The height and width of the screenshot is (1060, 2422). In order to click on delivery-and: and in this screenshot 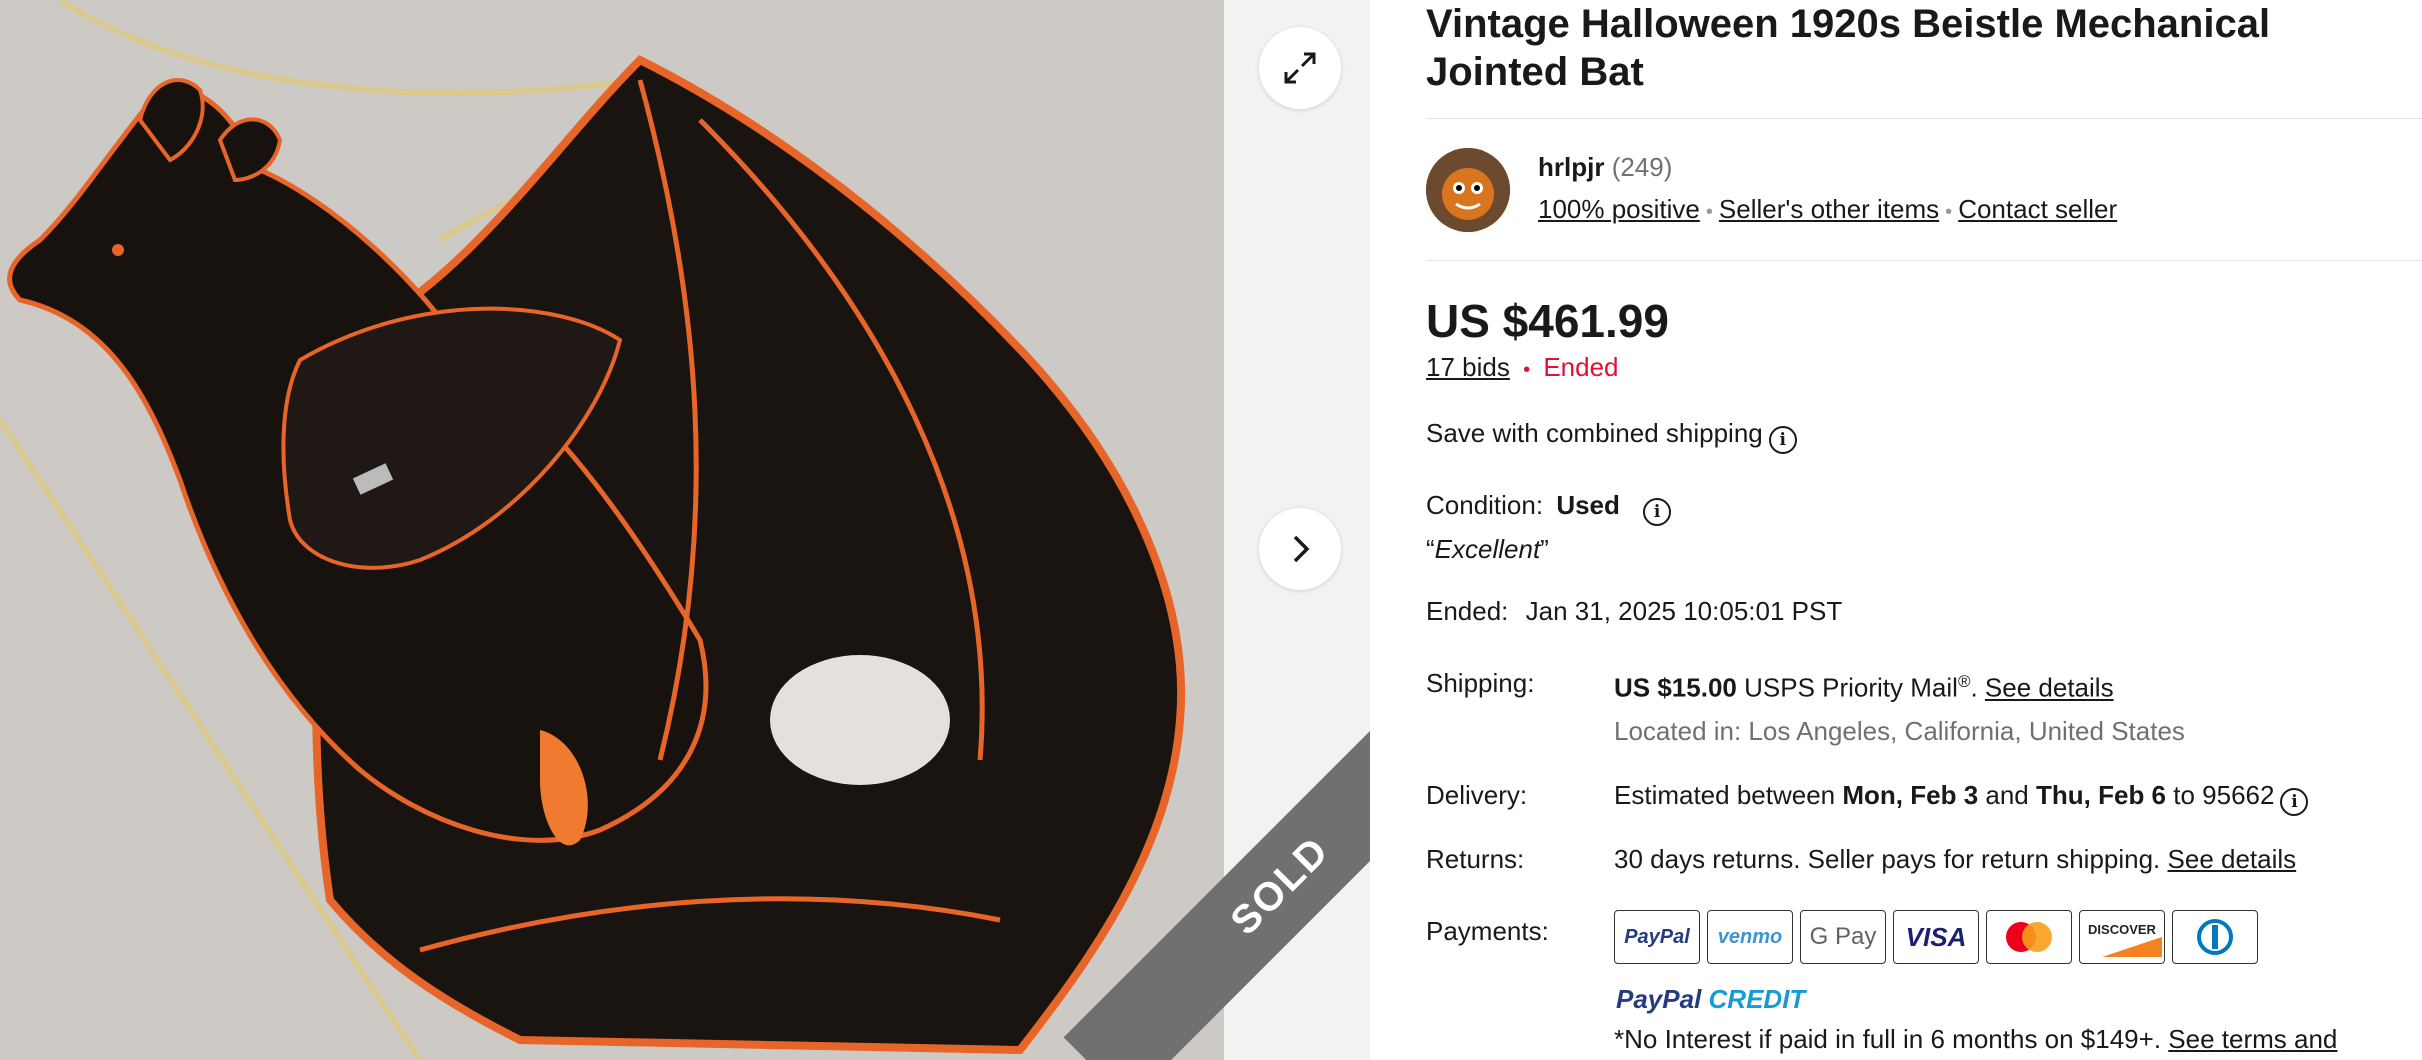, I will do `click(2007, 795)`.